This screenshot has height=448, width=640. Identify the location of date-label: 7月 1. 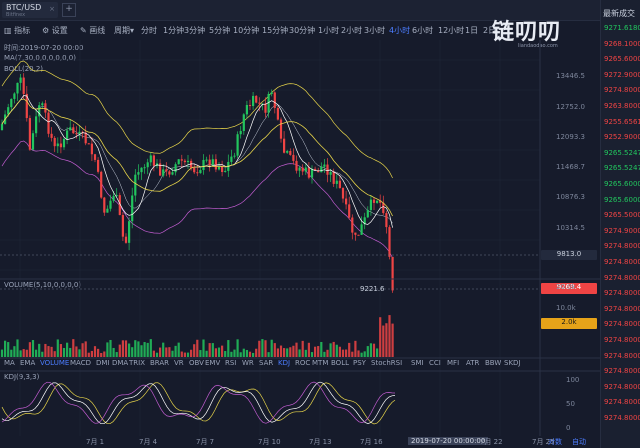
(95, 442).